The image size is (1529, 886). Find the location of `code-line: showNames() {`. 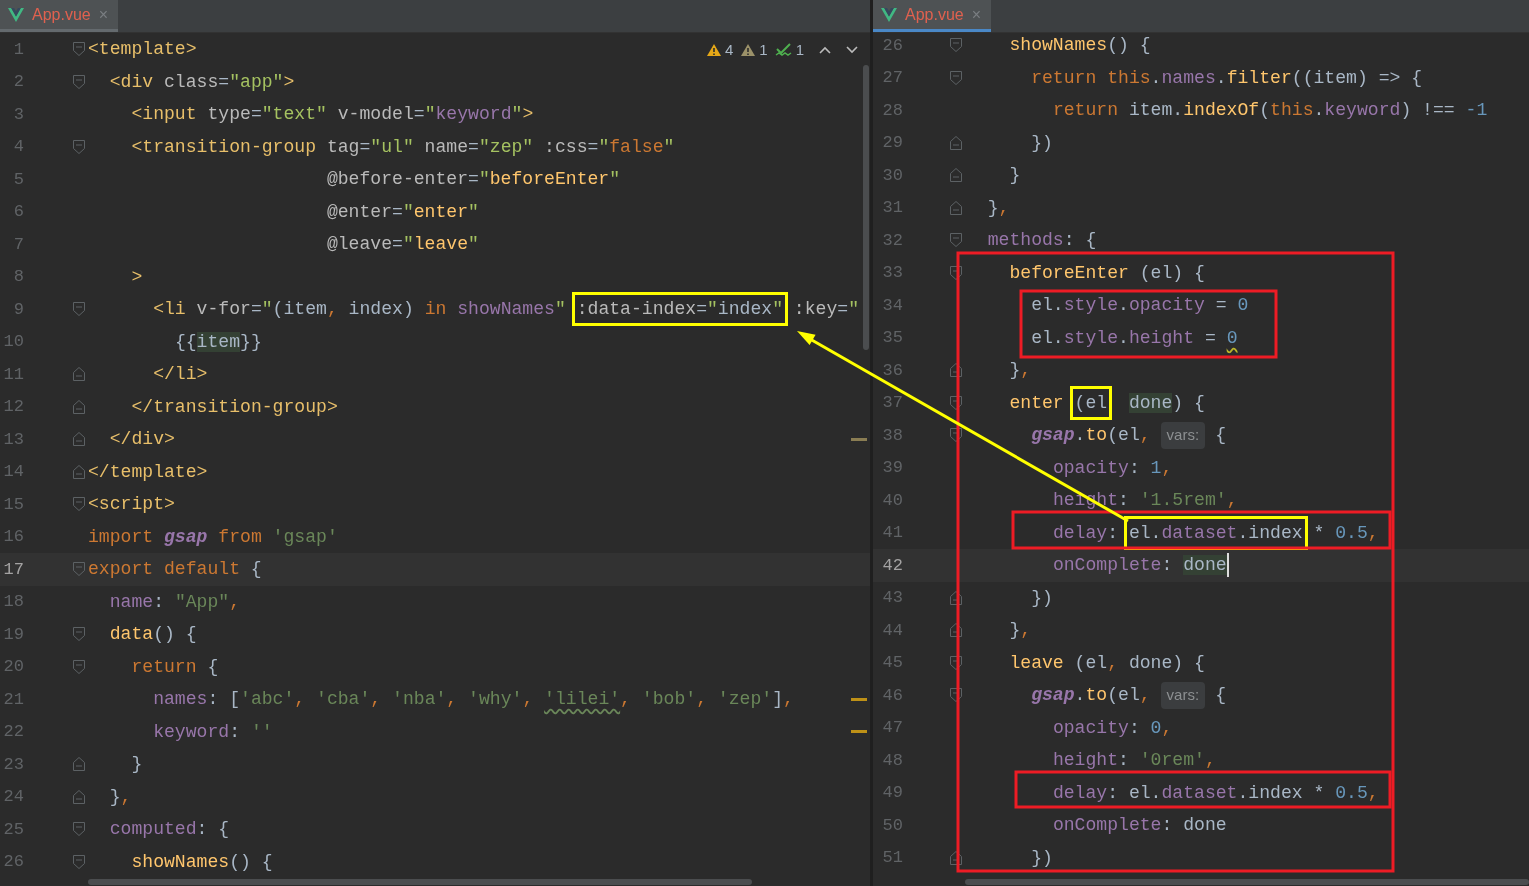

code-line: showNames() { is located at coordinates (1080, 45).